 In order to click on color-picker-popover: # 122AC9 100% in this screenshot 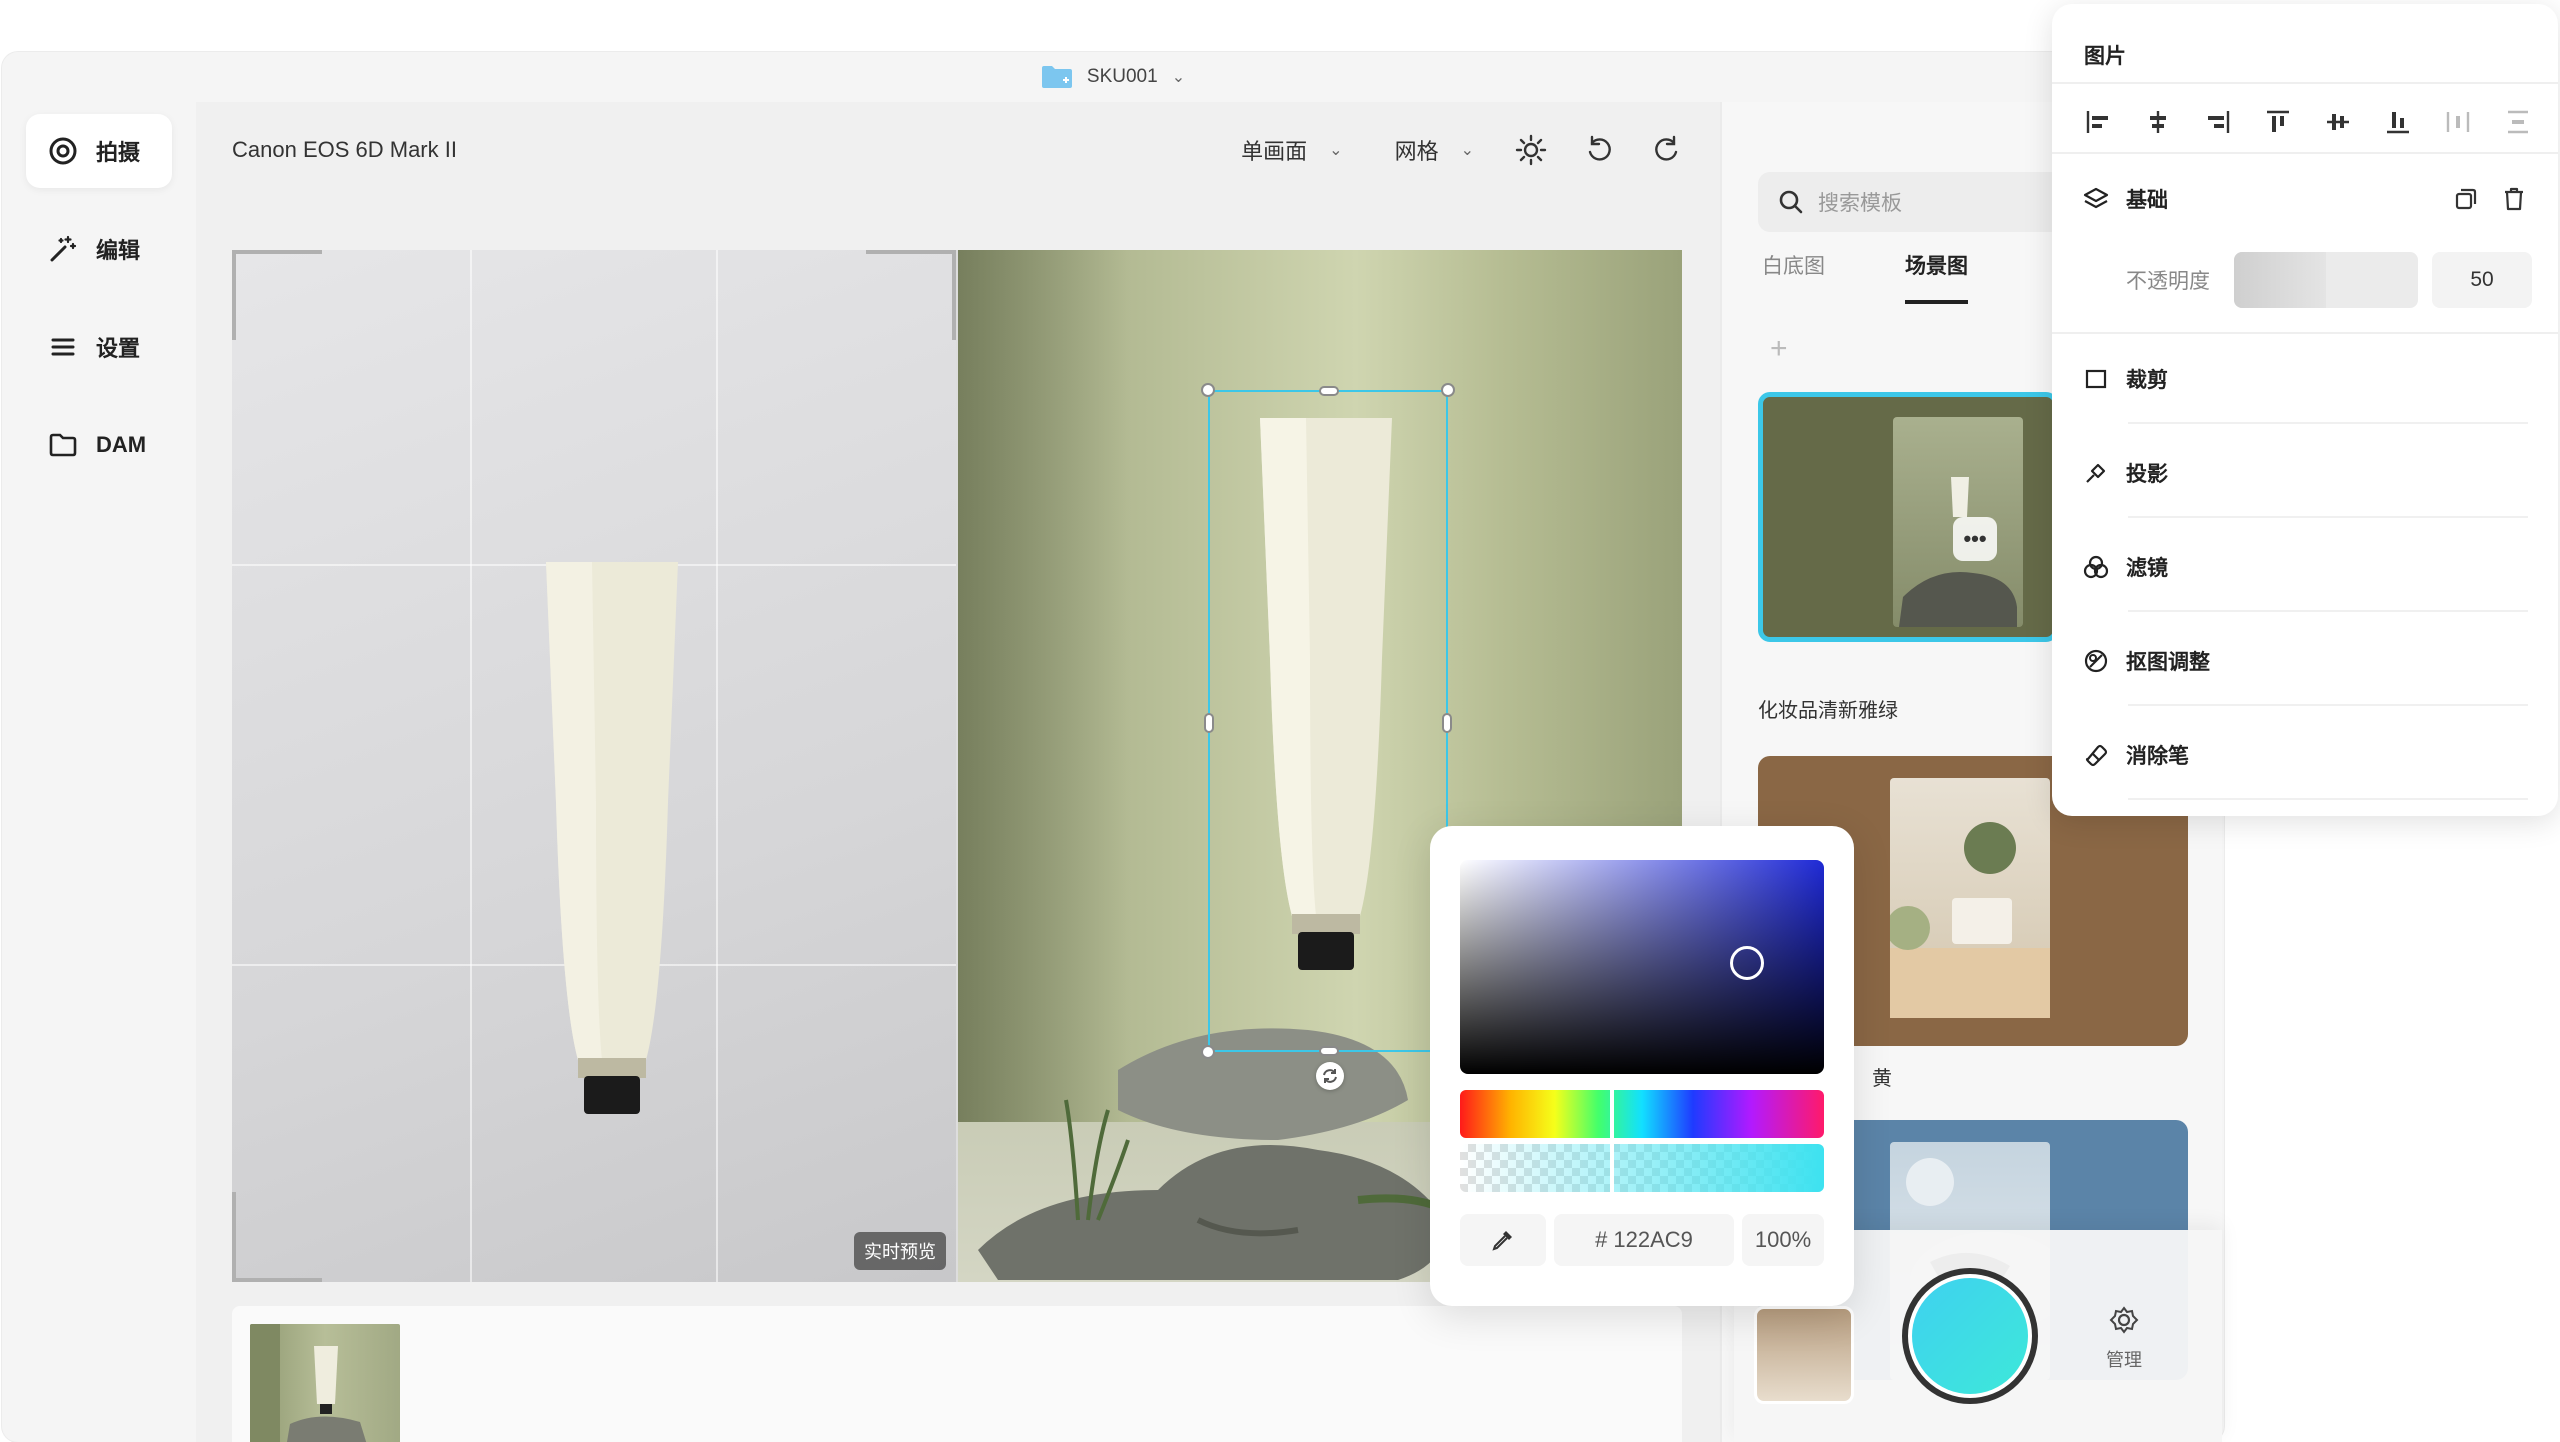, I will do `click(1642, 1066)`.